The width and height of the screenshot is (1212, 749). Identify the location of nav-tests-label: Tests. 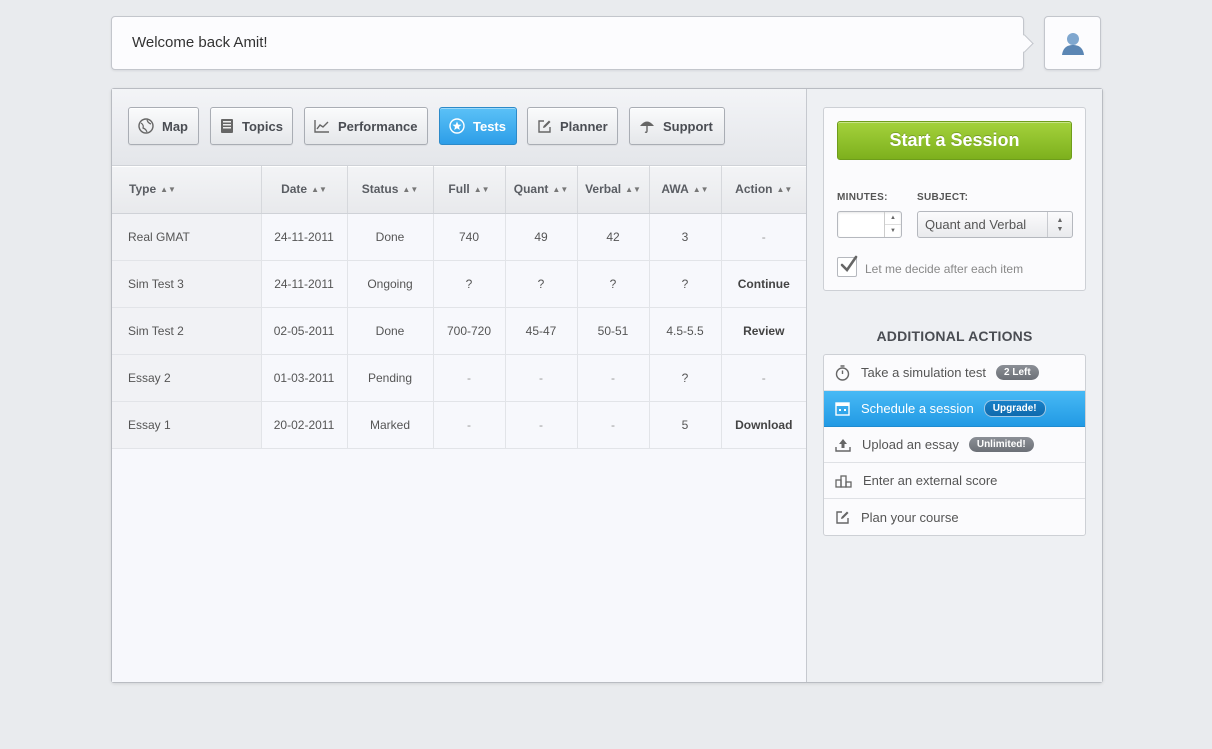
(489, 126).